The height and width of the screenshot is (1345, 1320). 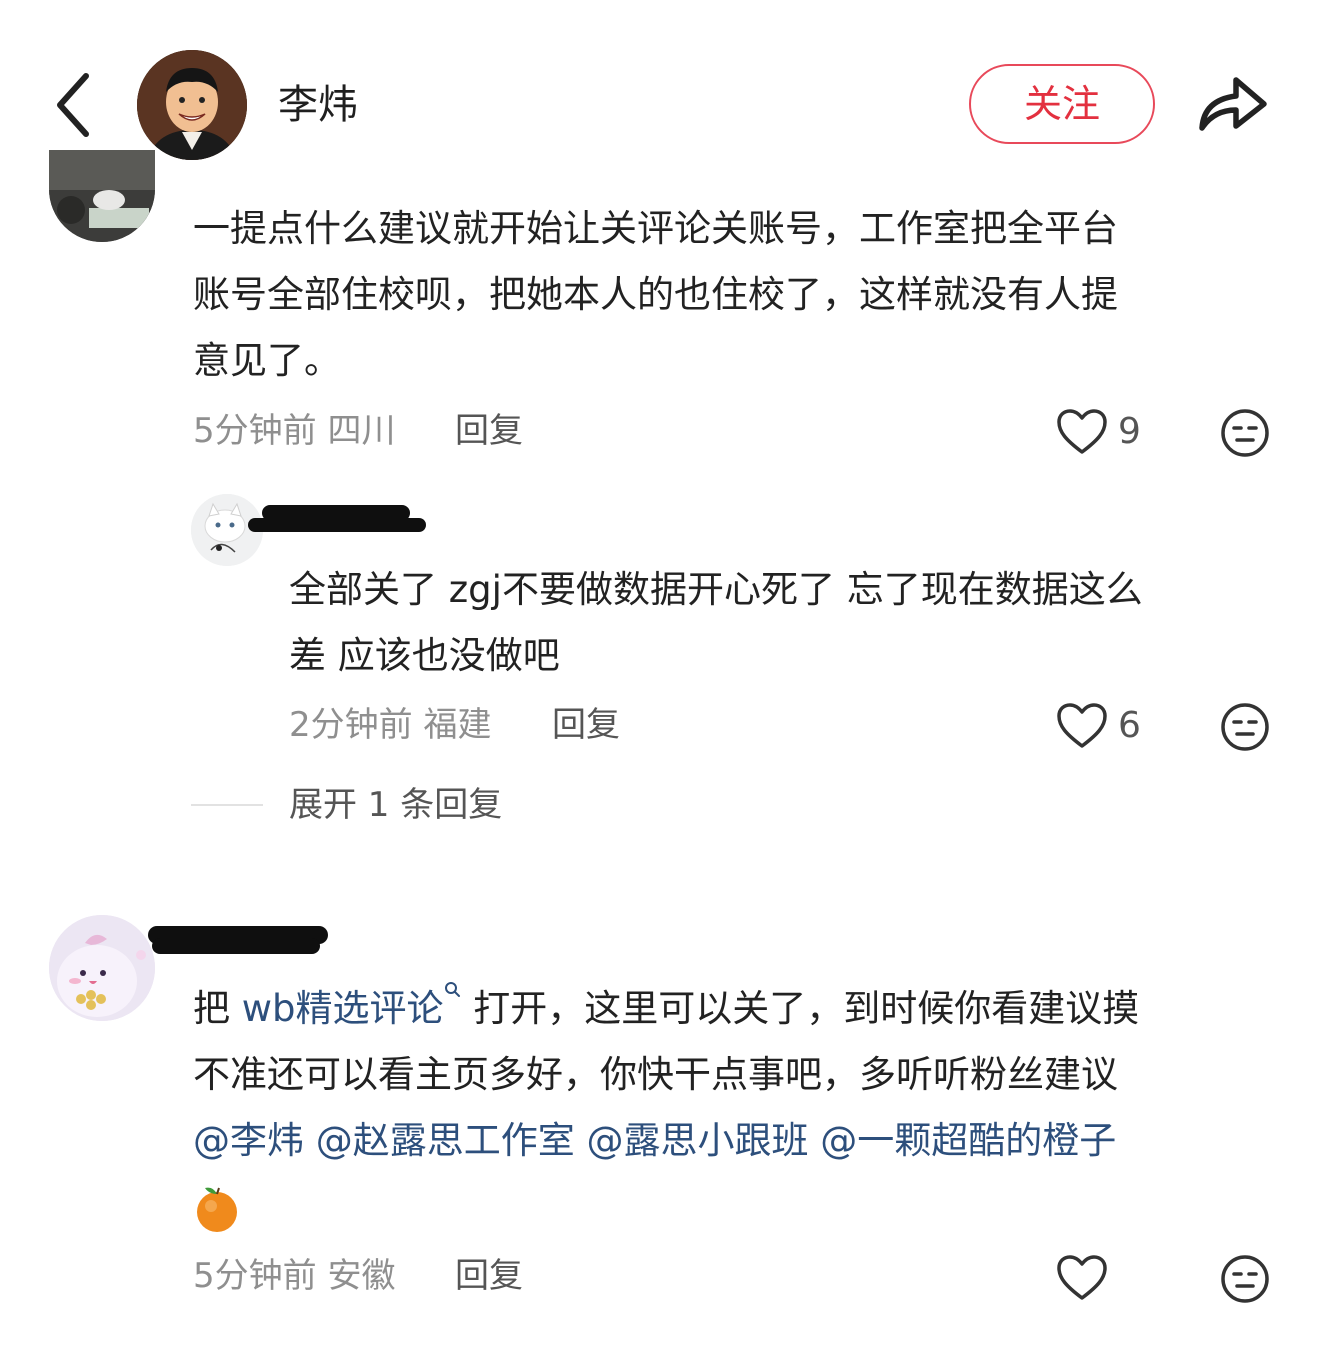 I want to click on comment-line: 账号全部住校呗，把她本人的也住校了，这样就没有人提, so click(x=655, y=294).